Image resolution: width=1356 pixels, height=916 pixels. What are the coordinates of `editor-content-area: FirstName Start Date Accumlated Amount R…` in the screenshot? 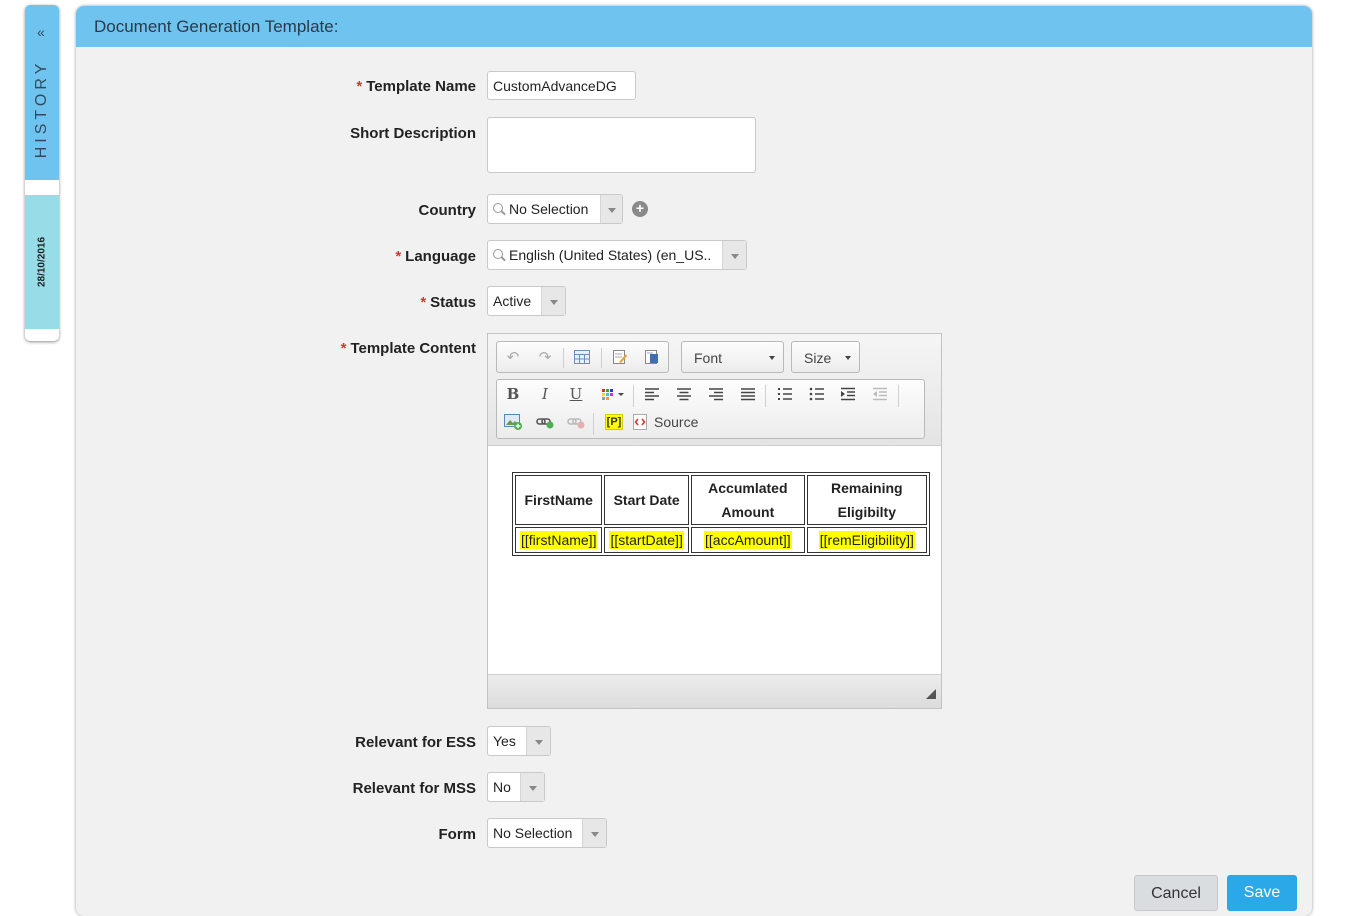 It's located at (714, 560).